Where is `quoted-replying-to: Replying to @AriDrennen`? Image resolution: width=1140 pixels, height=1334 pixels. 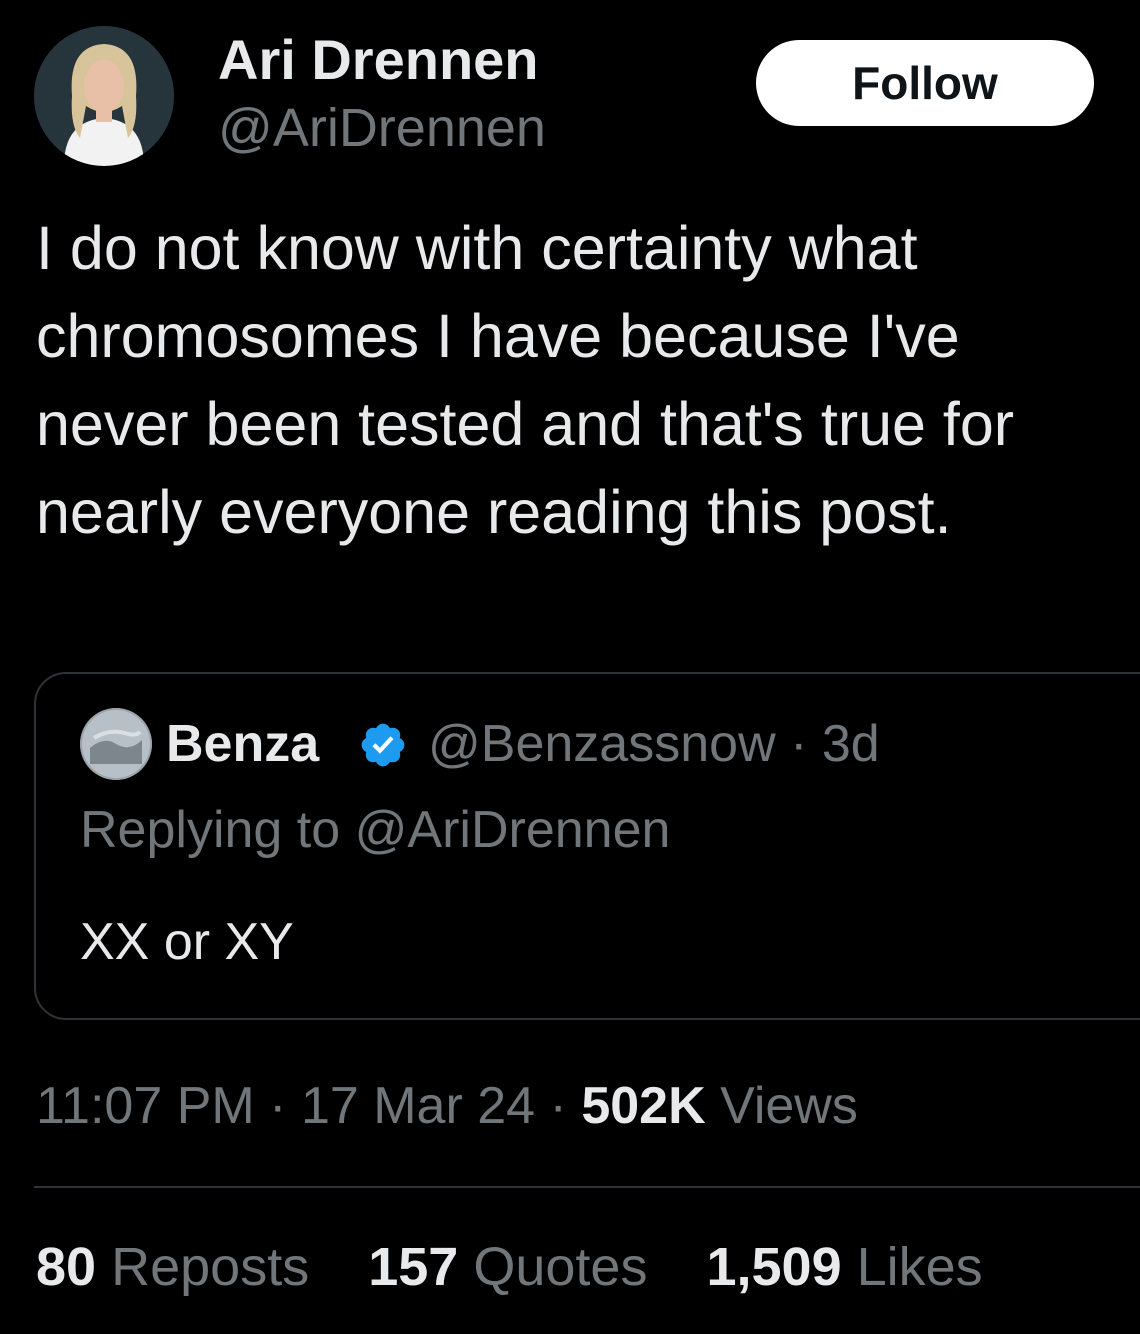 quoted-replying-to: Replying to @AriDrennen is located at coordinates (375, 830).